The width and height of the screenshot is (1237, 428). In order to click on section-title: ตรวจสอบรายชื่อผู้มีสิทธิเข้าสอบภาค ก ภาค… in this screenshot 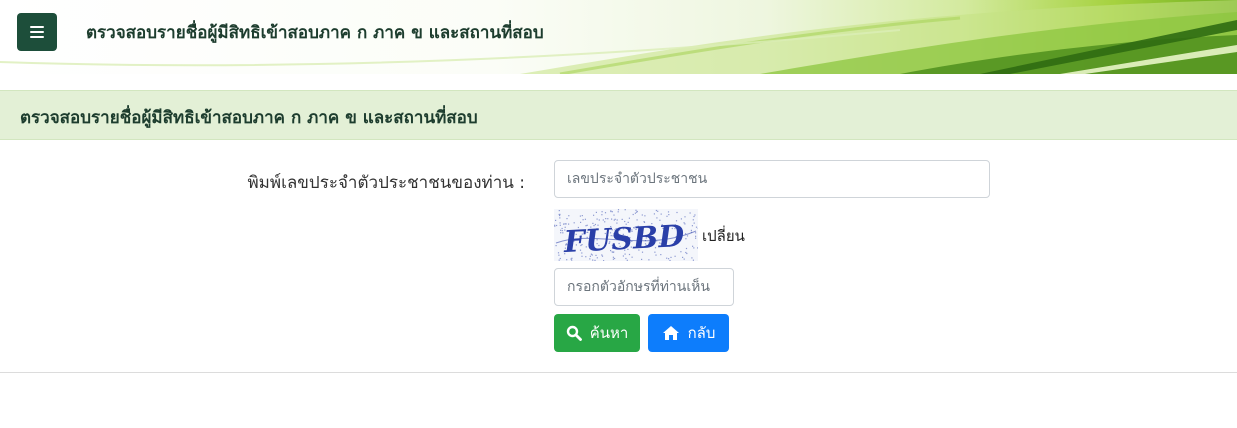, I will do `click(249, 118)`.